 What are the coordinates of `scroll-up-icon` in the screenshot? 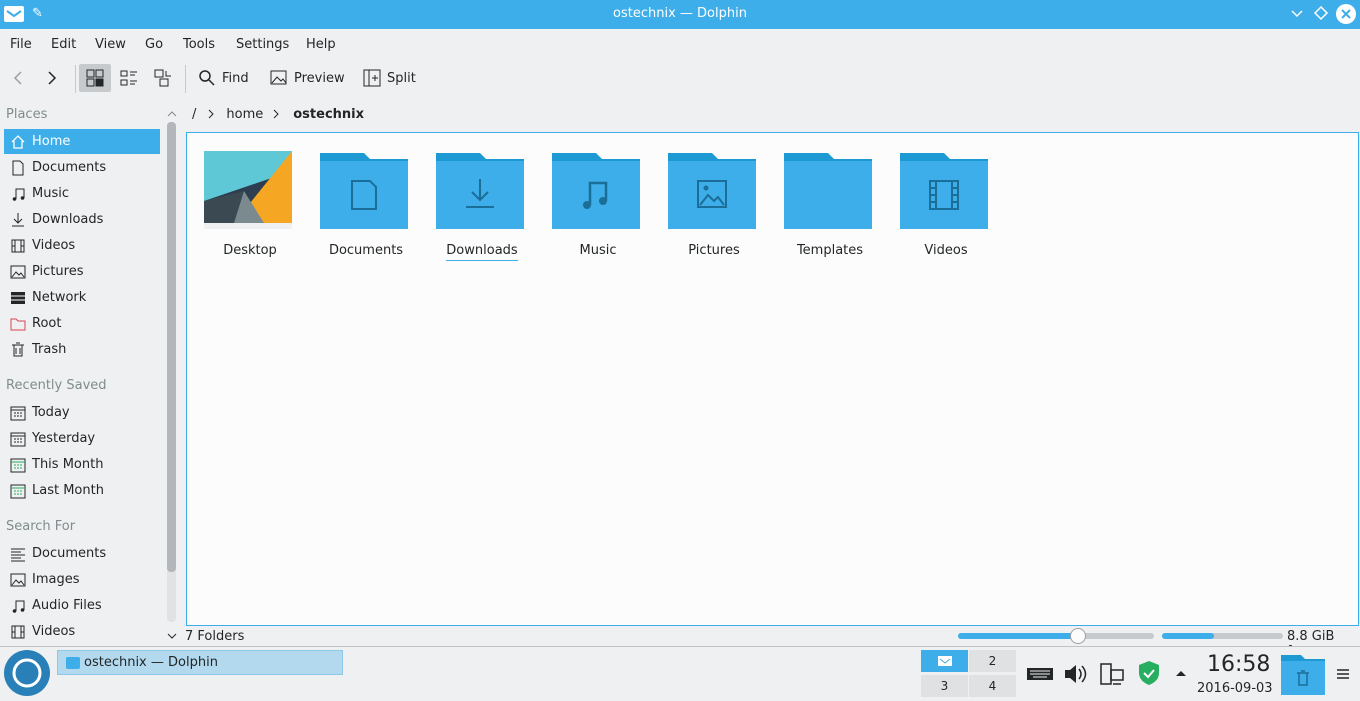 It's located at (172, 115).